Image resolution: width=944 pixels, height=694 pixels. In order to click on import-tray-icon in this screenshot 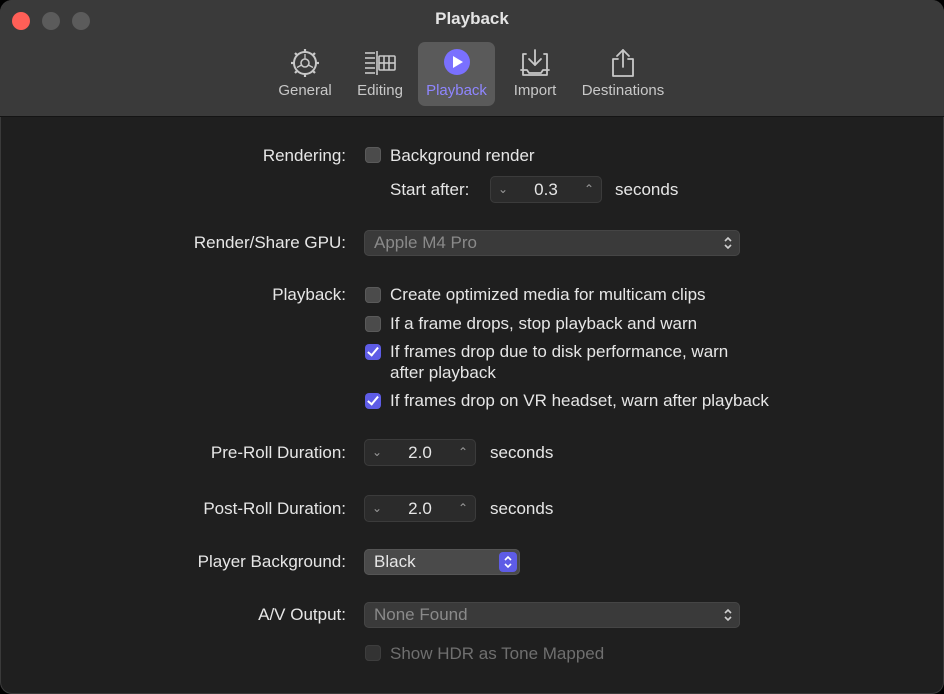, I will do `click(535, 62)`.